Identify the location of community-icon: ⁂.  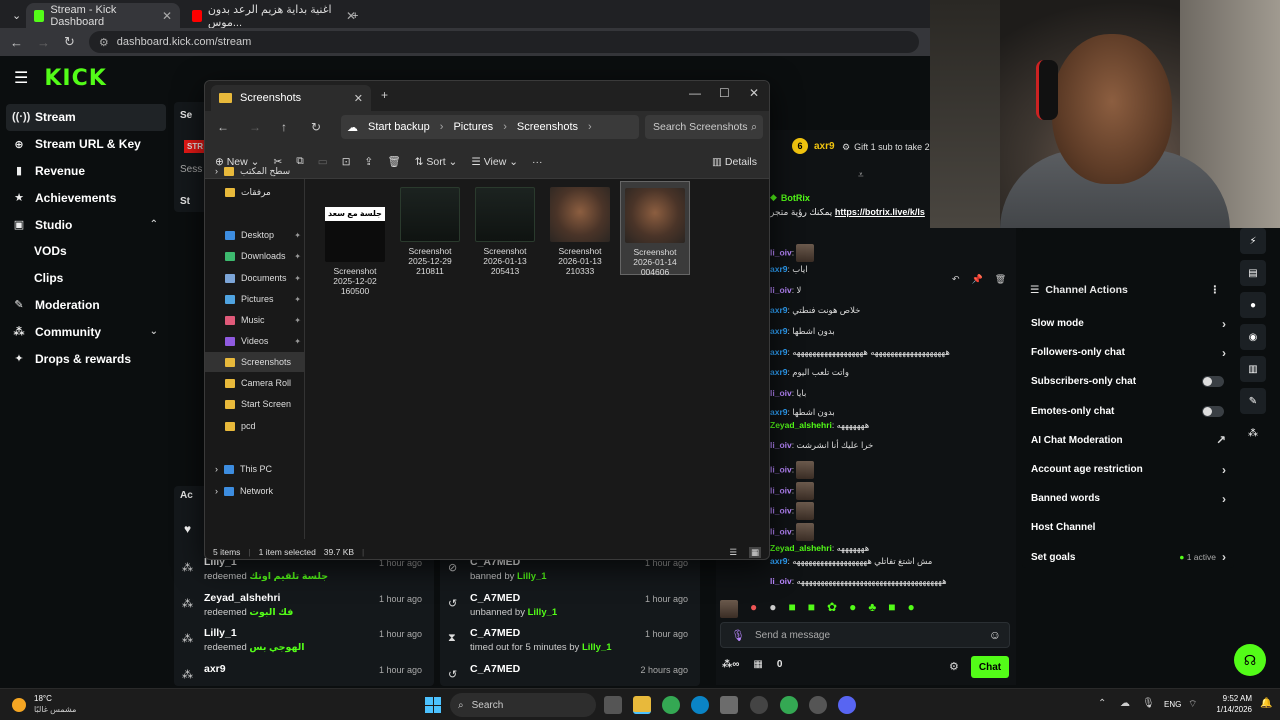
(1253, 433).